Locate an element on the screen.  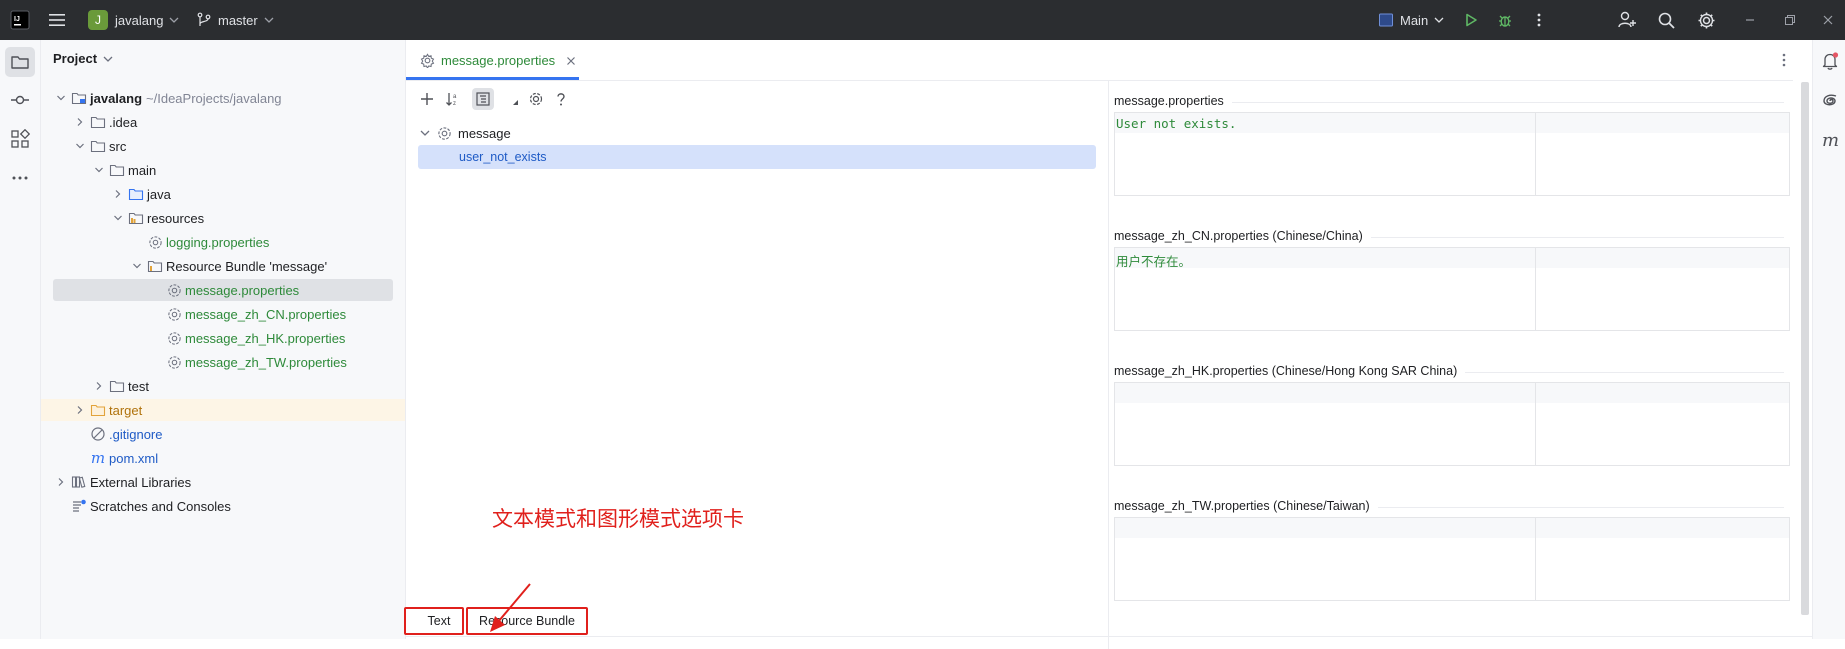
commit-icon is located at coordinates (20, 100).